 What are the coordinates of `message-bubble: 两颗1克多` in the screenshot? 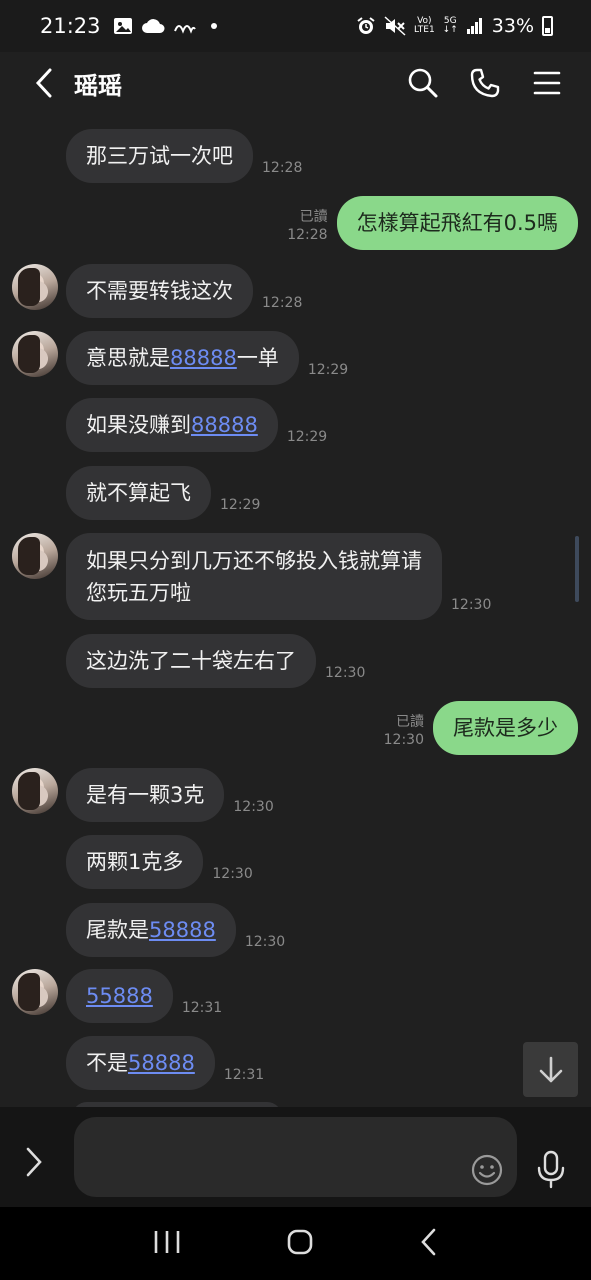 It's located at (135, 862).